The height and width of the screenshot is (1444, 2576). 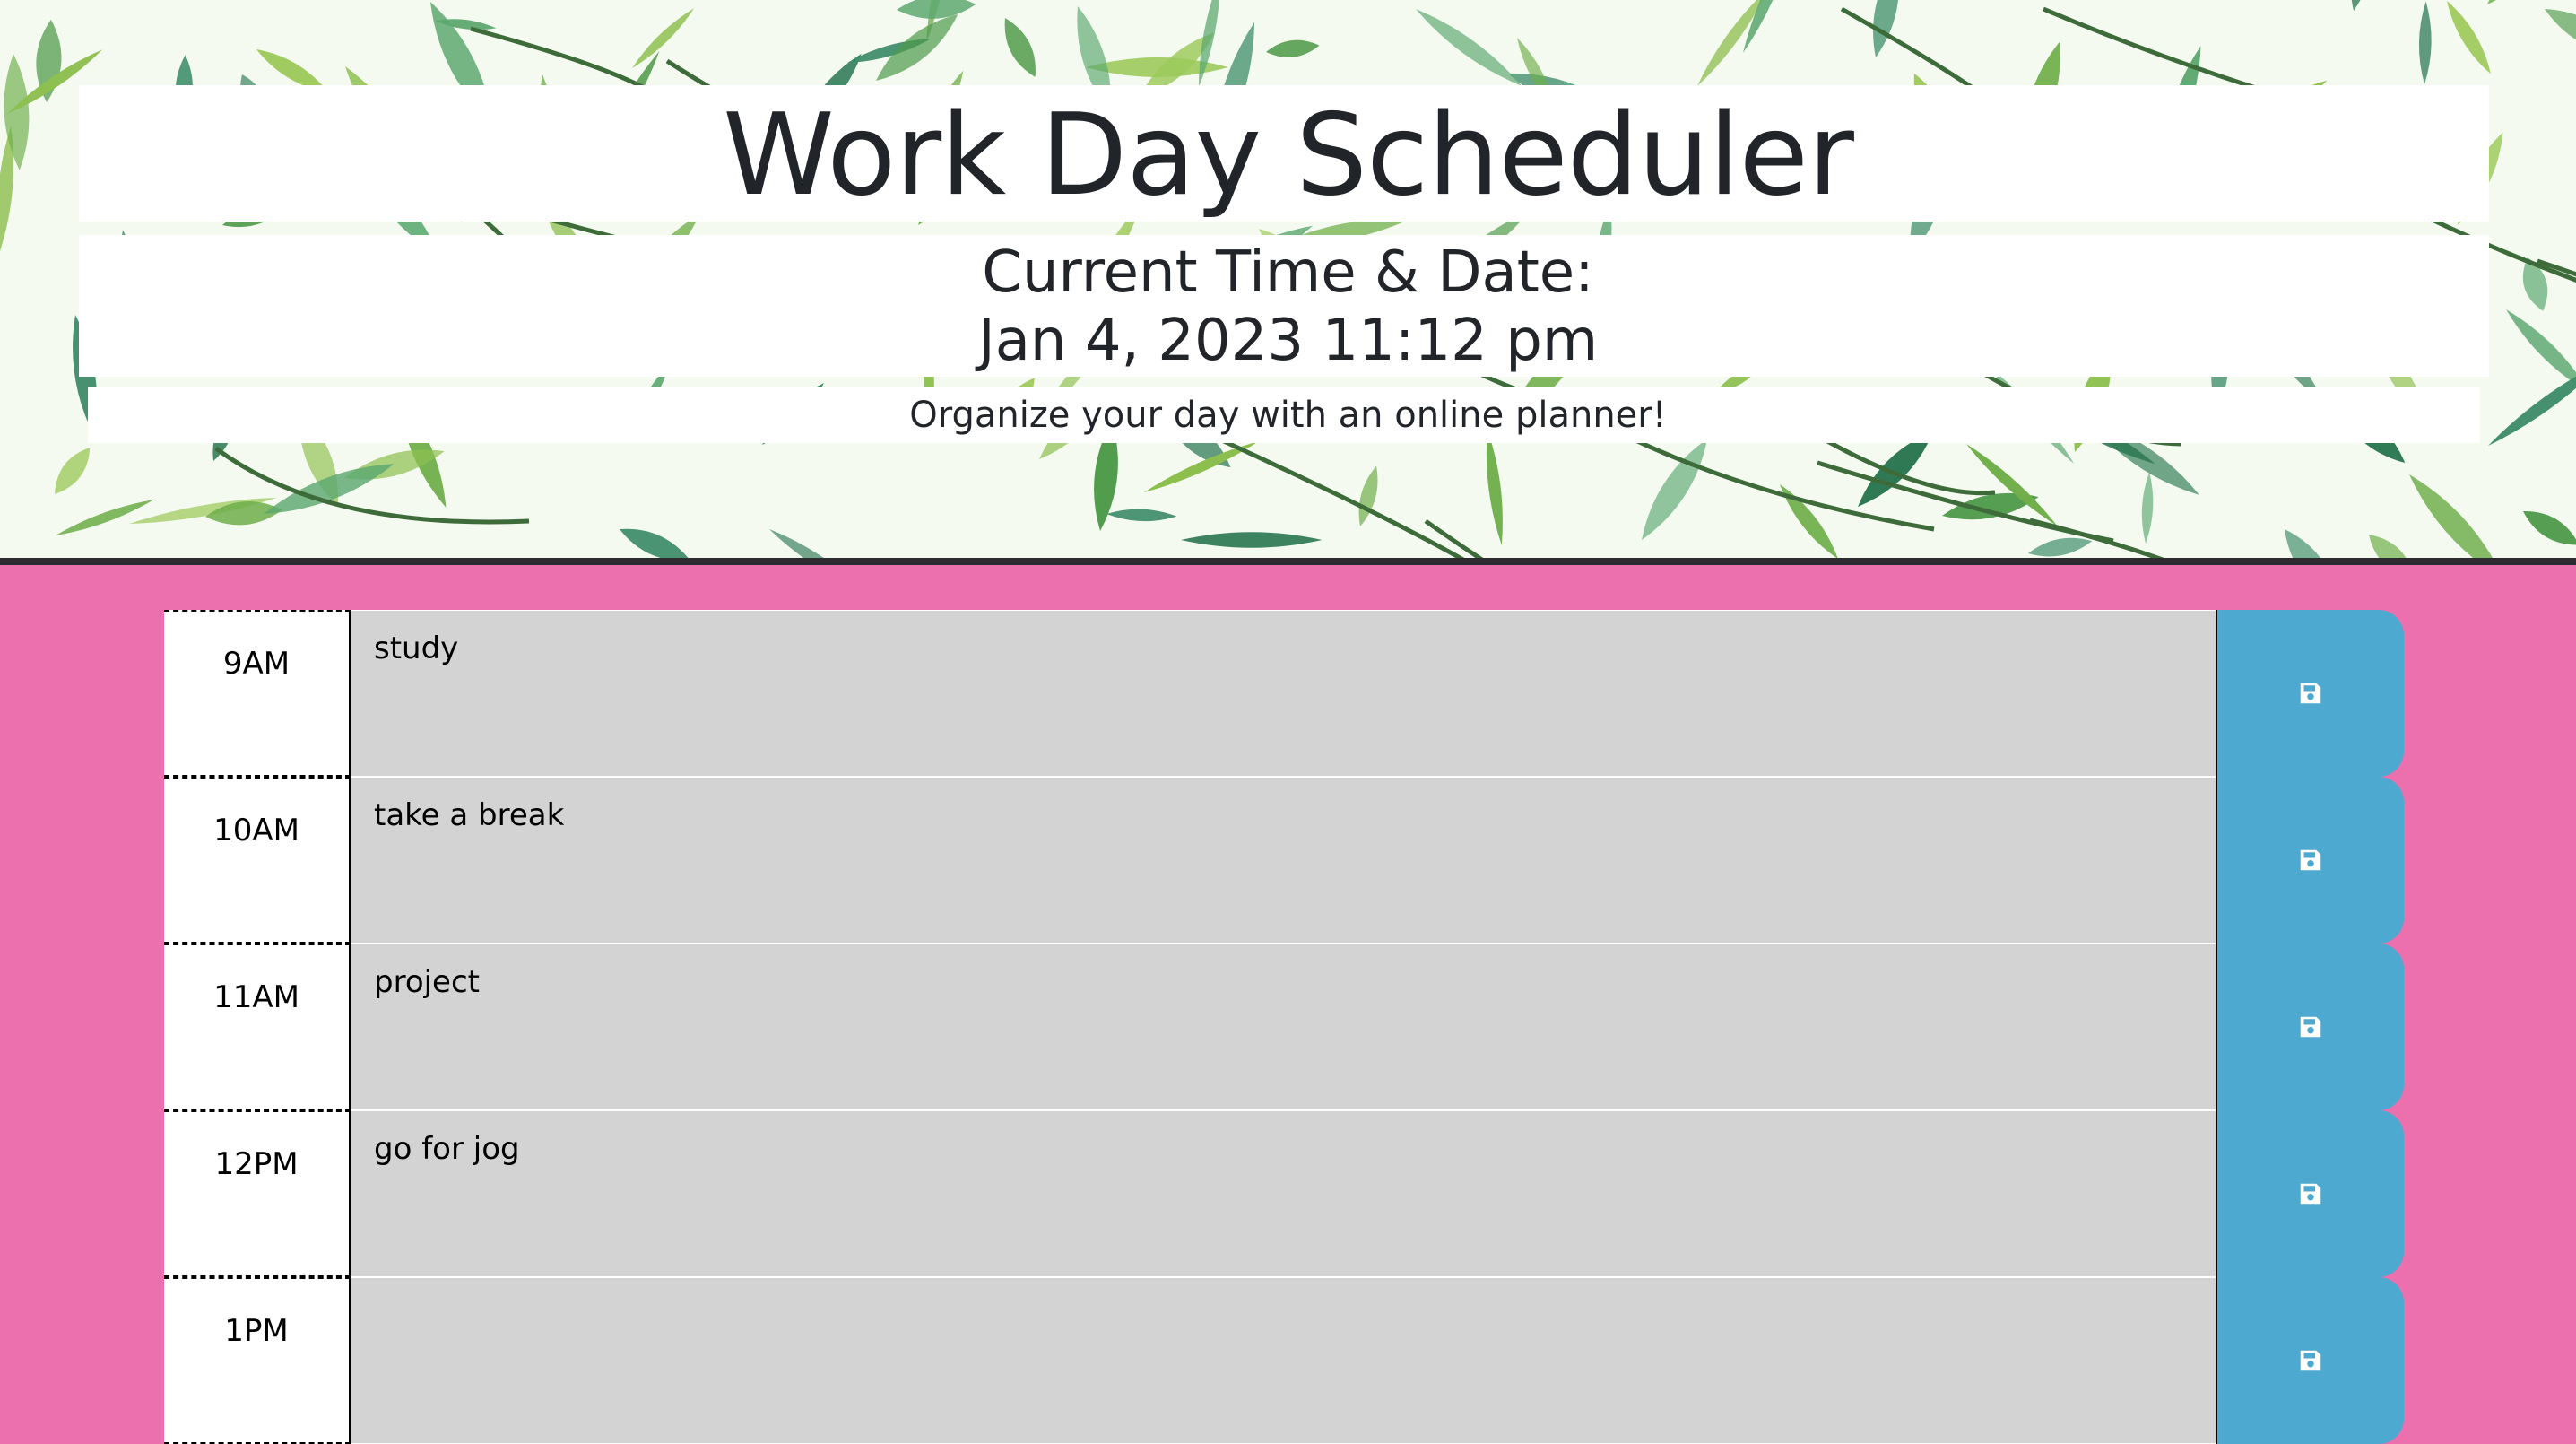 What do you see at coordinates (257, 693) in the screenshot?
I see `hour-label: 9AM` at bounding box center [257, 693].